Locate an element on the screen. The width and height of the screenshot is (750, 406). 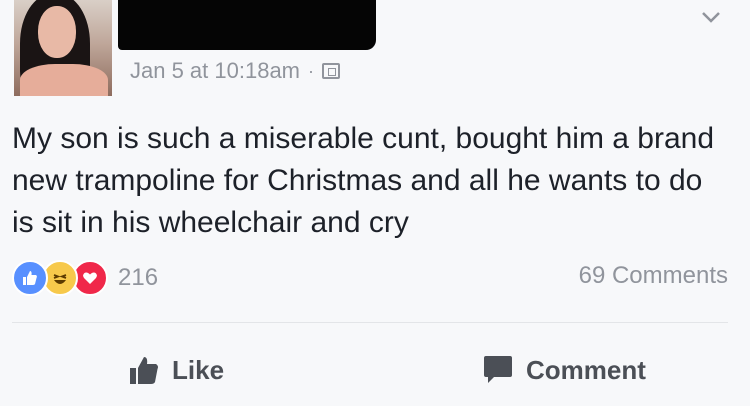
globe-icon is located at coordinates (331, 71).